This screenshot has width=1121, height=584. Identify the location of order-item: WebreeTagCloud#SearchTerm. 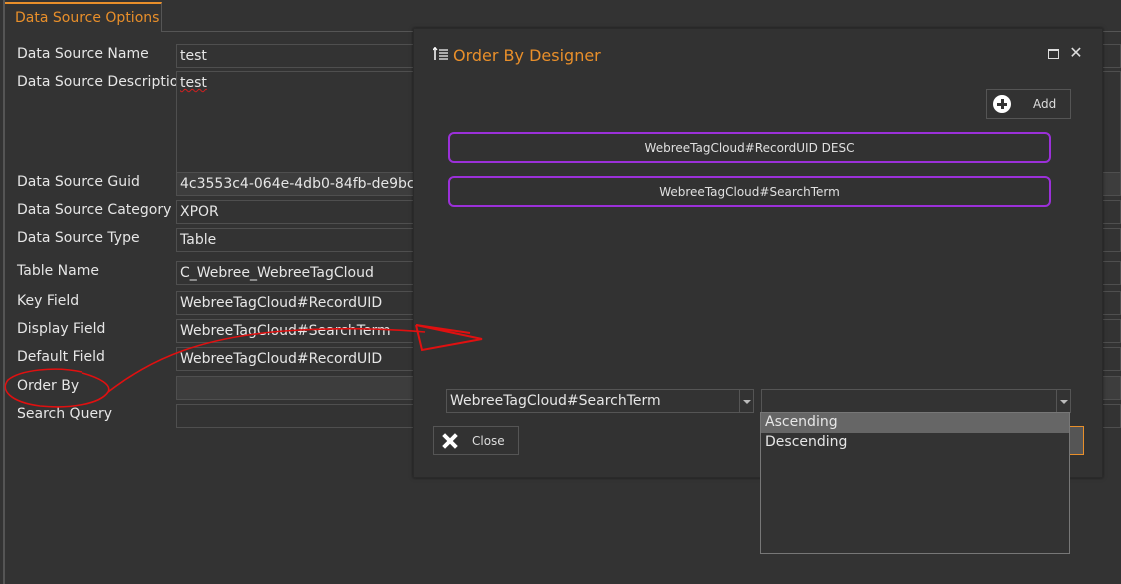
(749, 191).